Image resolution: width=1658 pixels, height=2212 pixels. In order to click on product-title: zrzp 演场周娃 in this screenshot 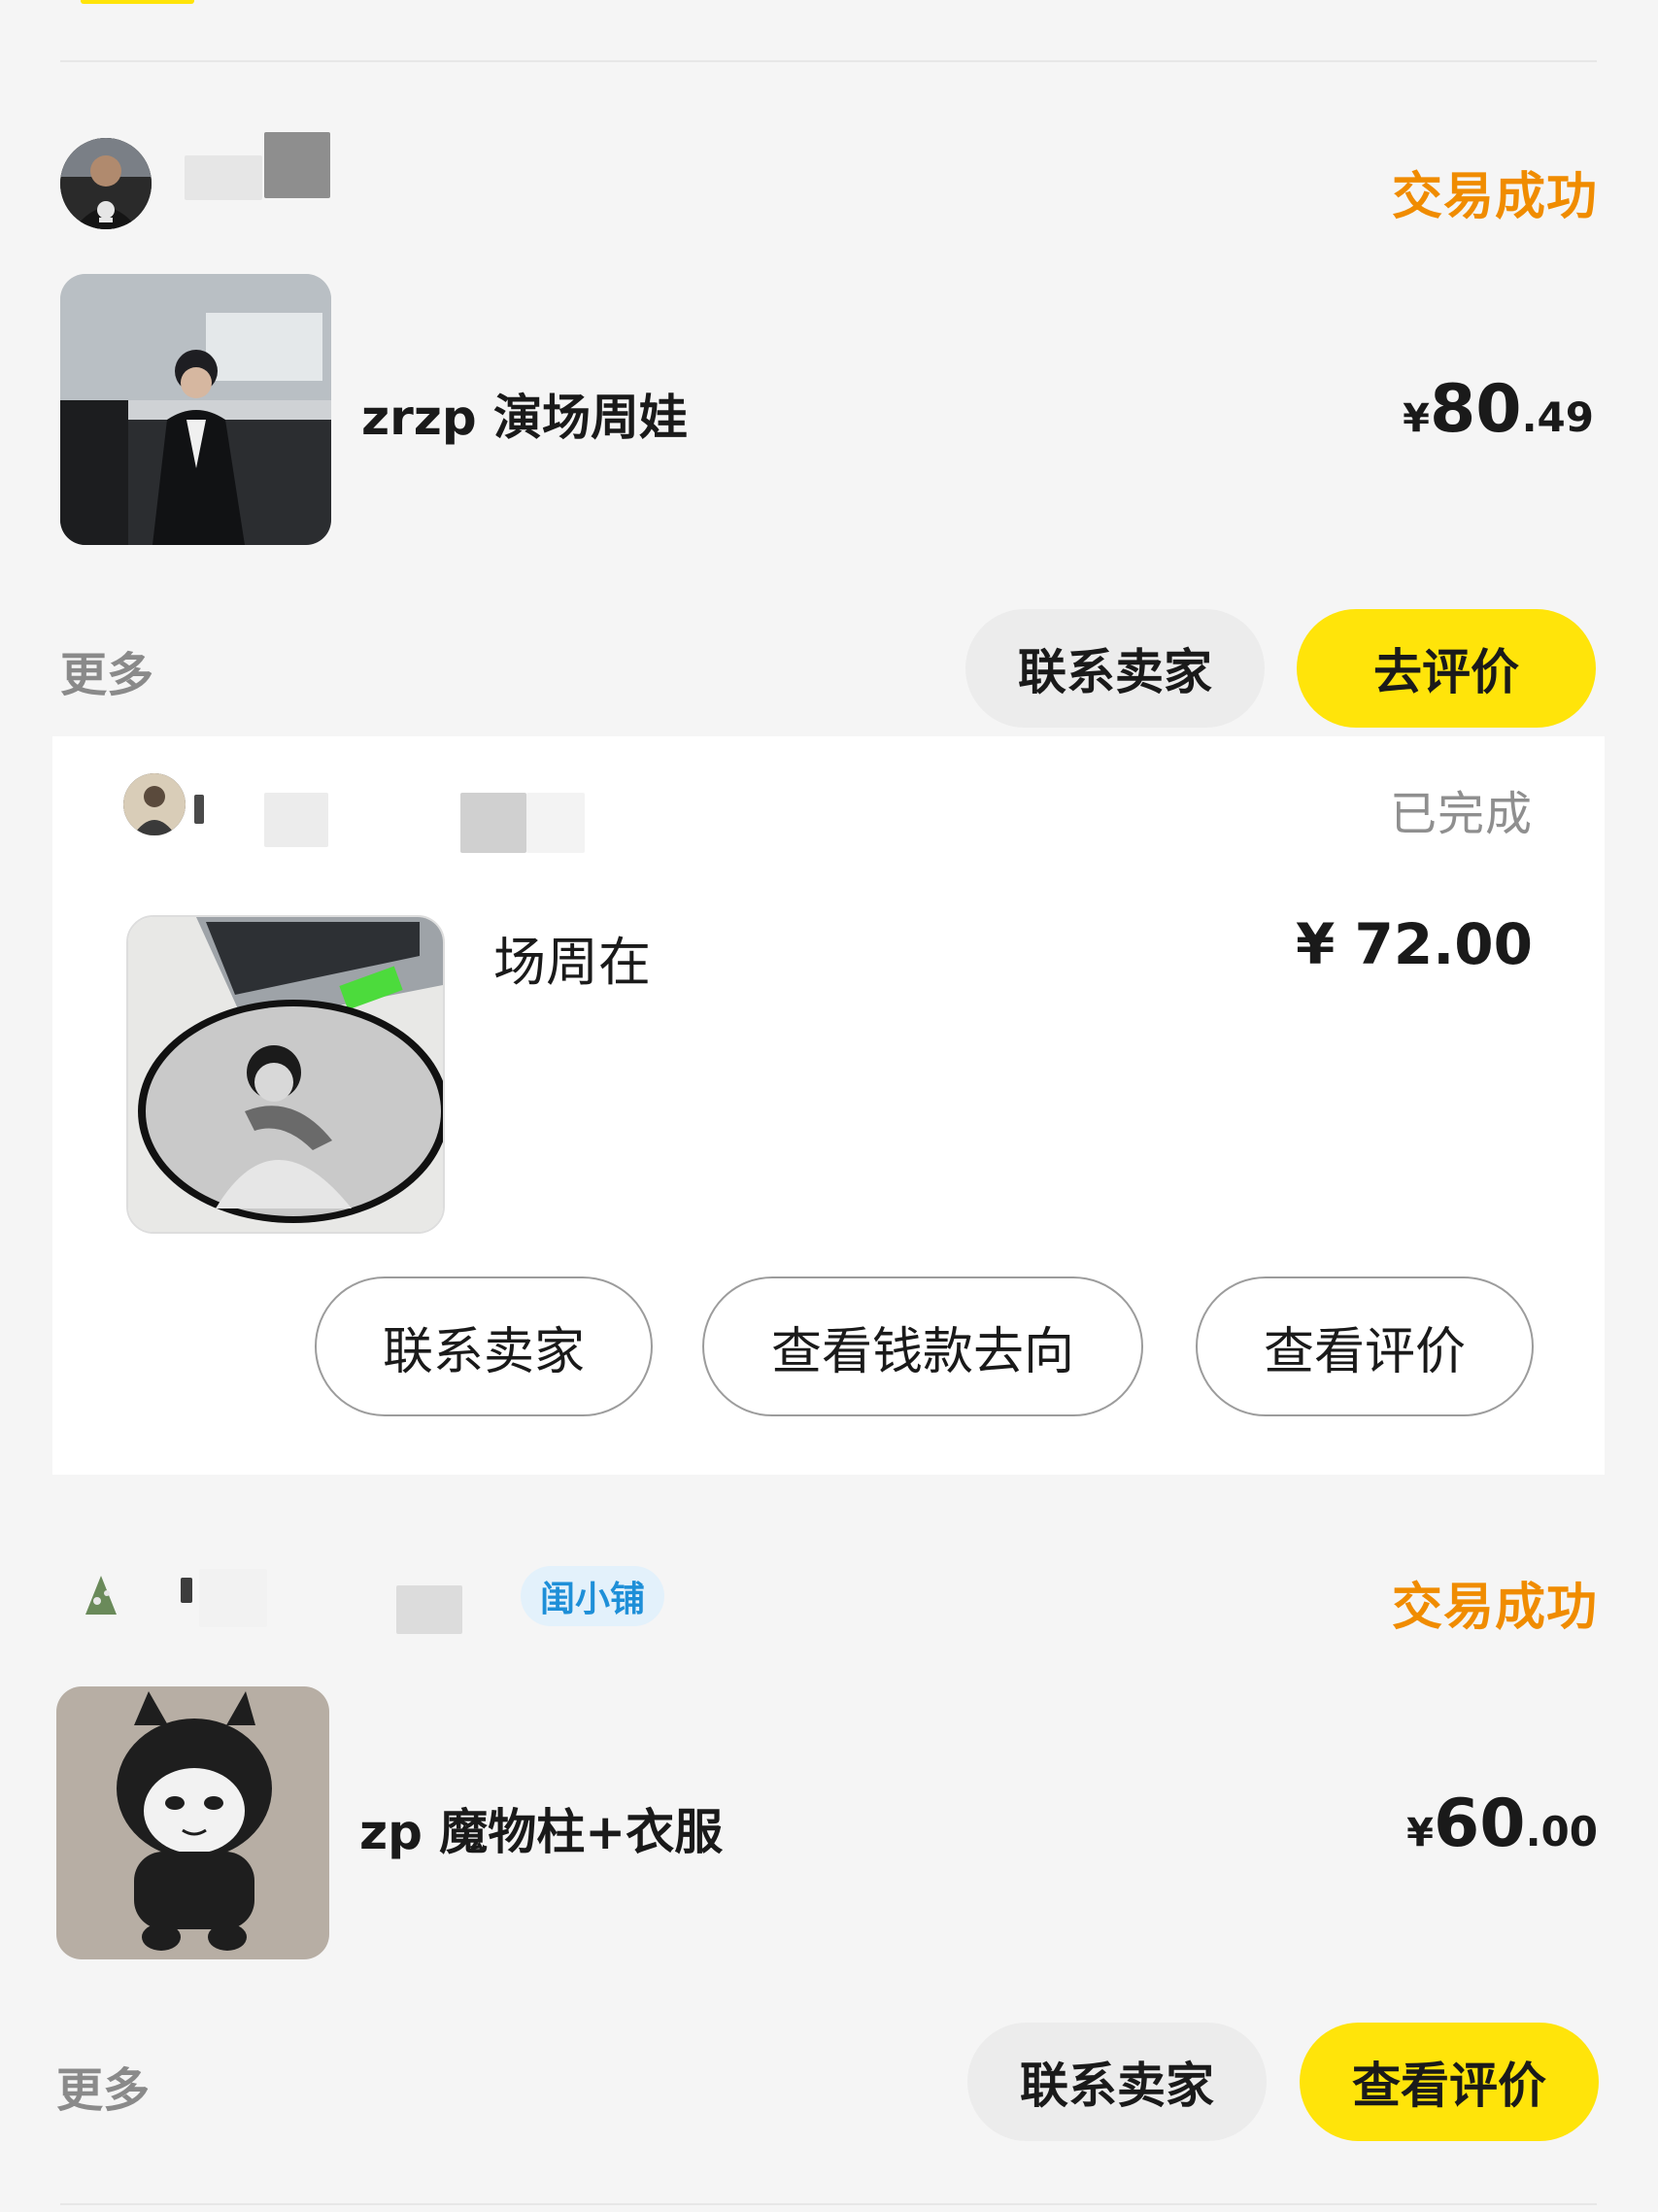, I will do `click(524, 414)`.